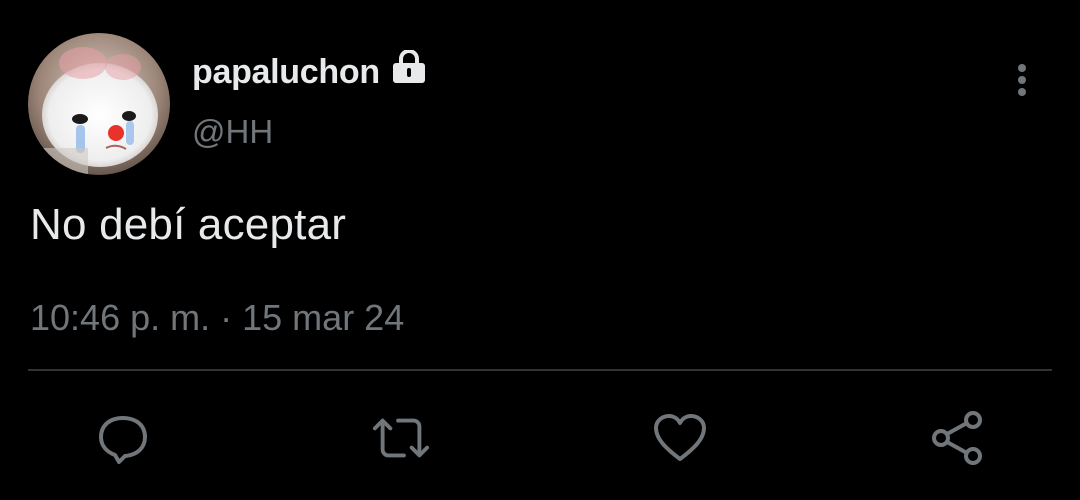 This screenshot has height=500, width=1080. What do you see at coordinates (409, 68) in the screenshot?
I see `lock-icon` at bounding box center [409, 68].